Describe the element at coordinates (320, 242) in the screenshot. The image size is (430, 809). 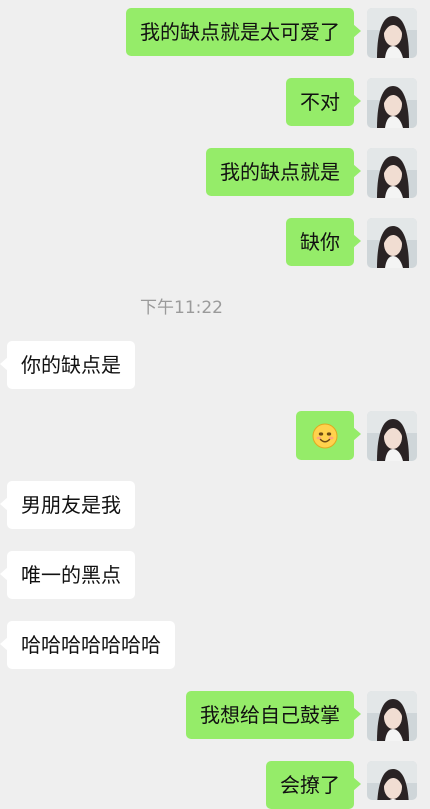
I see `message-text: 缺你` at that location.